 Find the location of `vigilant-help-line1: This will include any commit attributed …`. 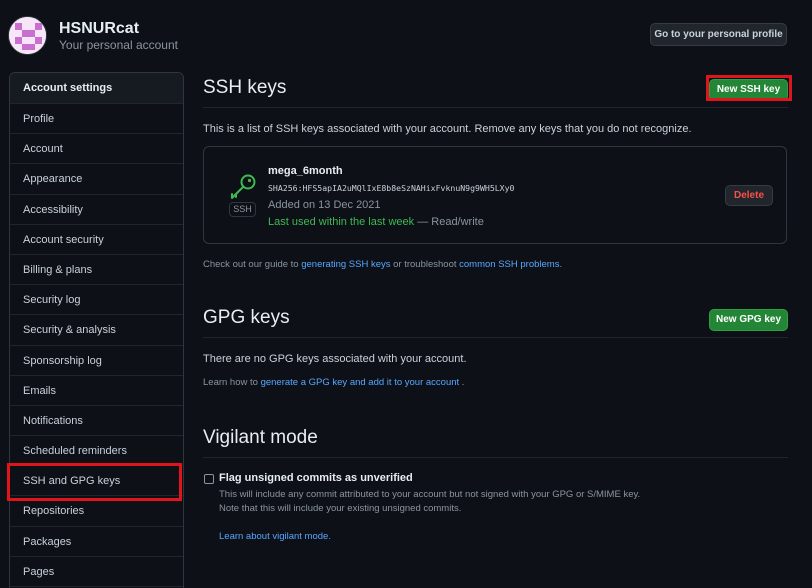

vigilant-help-line1: This will include any commit attributed … is located at coordinates (430, 494).